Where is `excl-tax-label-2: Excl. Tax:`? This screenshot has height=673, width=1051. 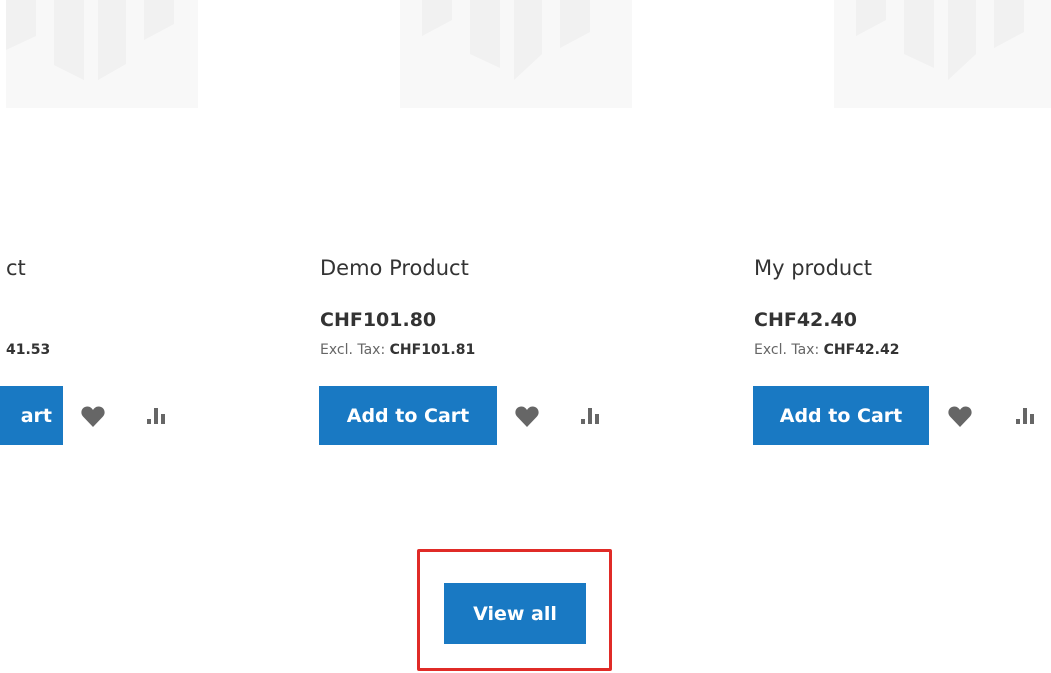 excl-tax-label-2: Excl. Tax: is located at coordinates (355, 350).